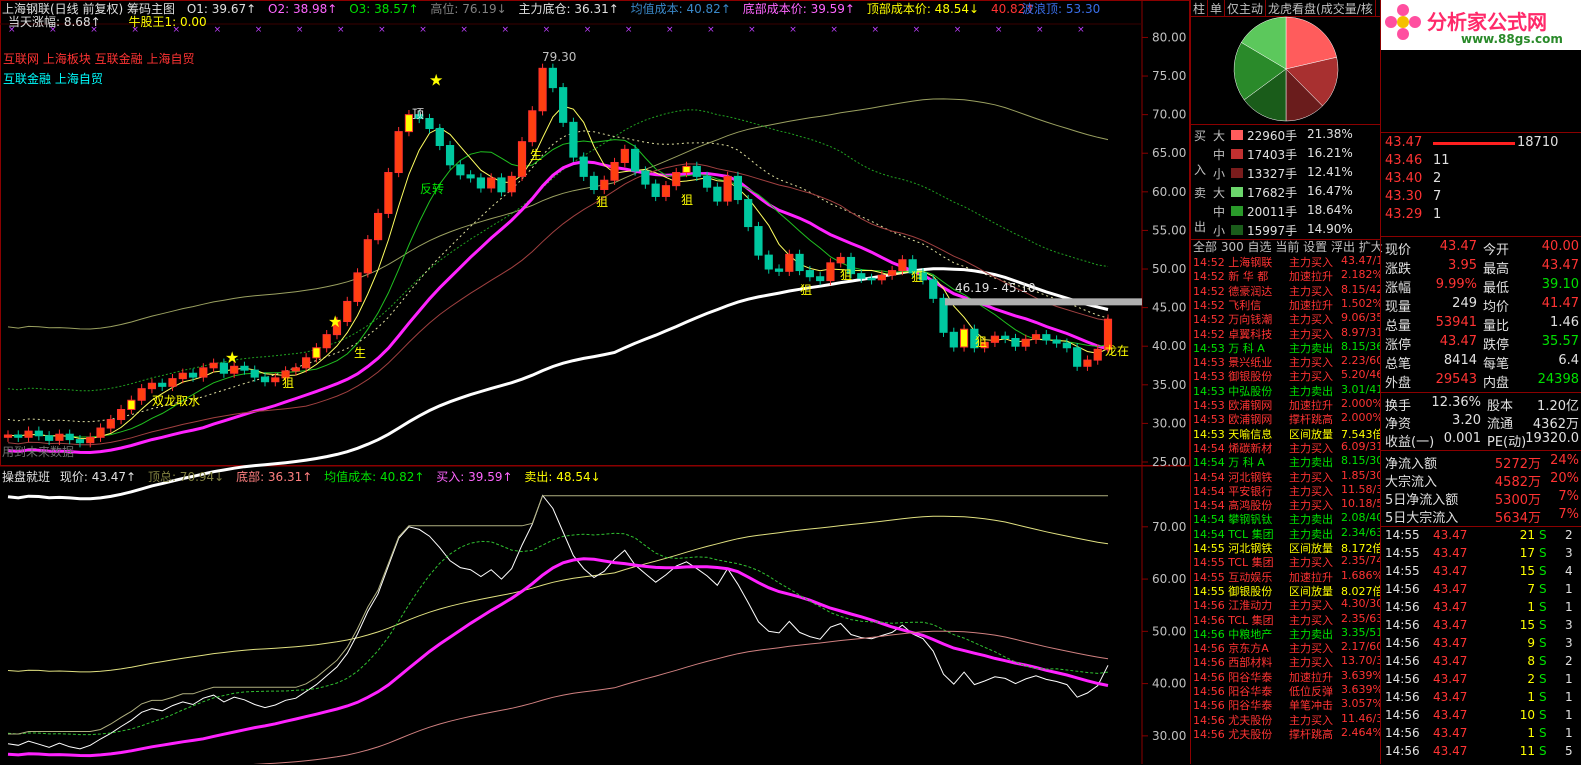  What do you see at coordinates (1232, 634) in the screenshot?
I see `ticker-name: 14:56 中粮地产` at bounding box center [1232, 634].